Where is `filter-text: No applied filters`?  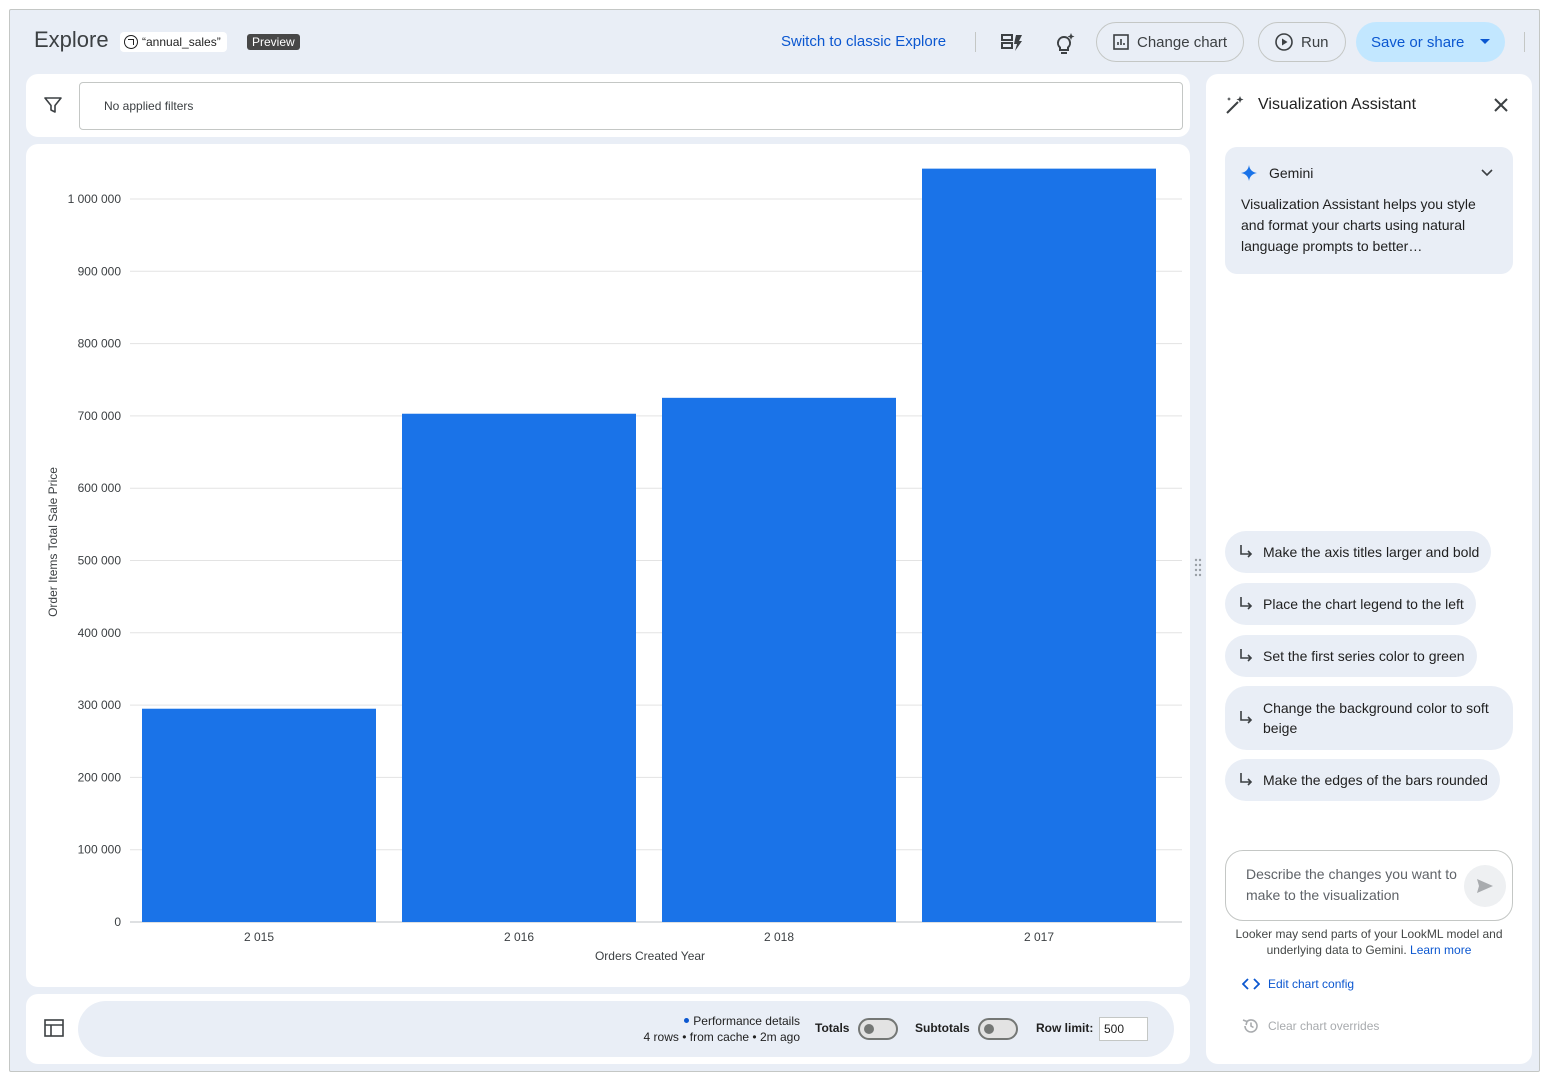 filter-text: No applied filters is located at coordinates (149, 106).